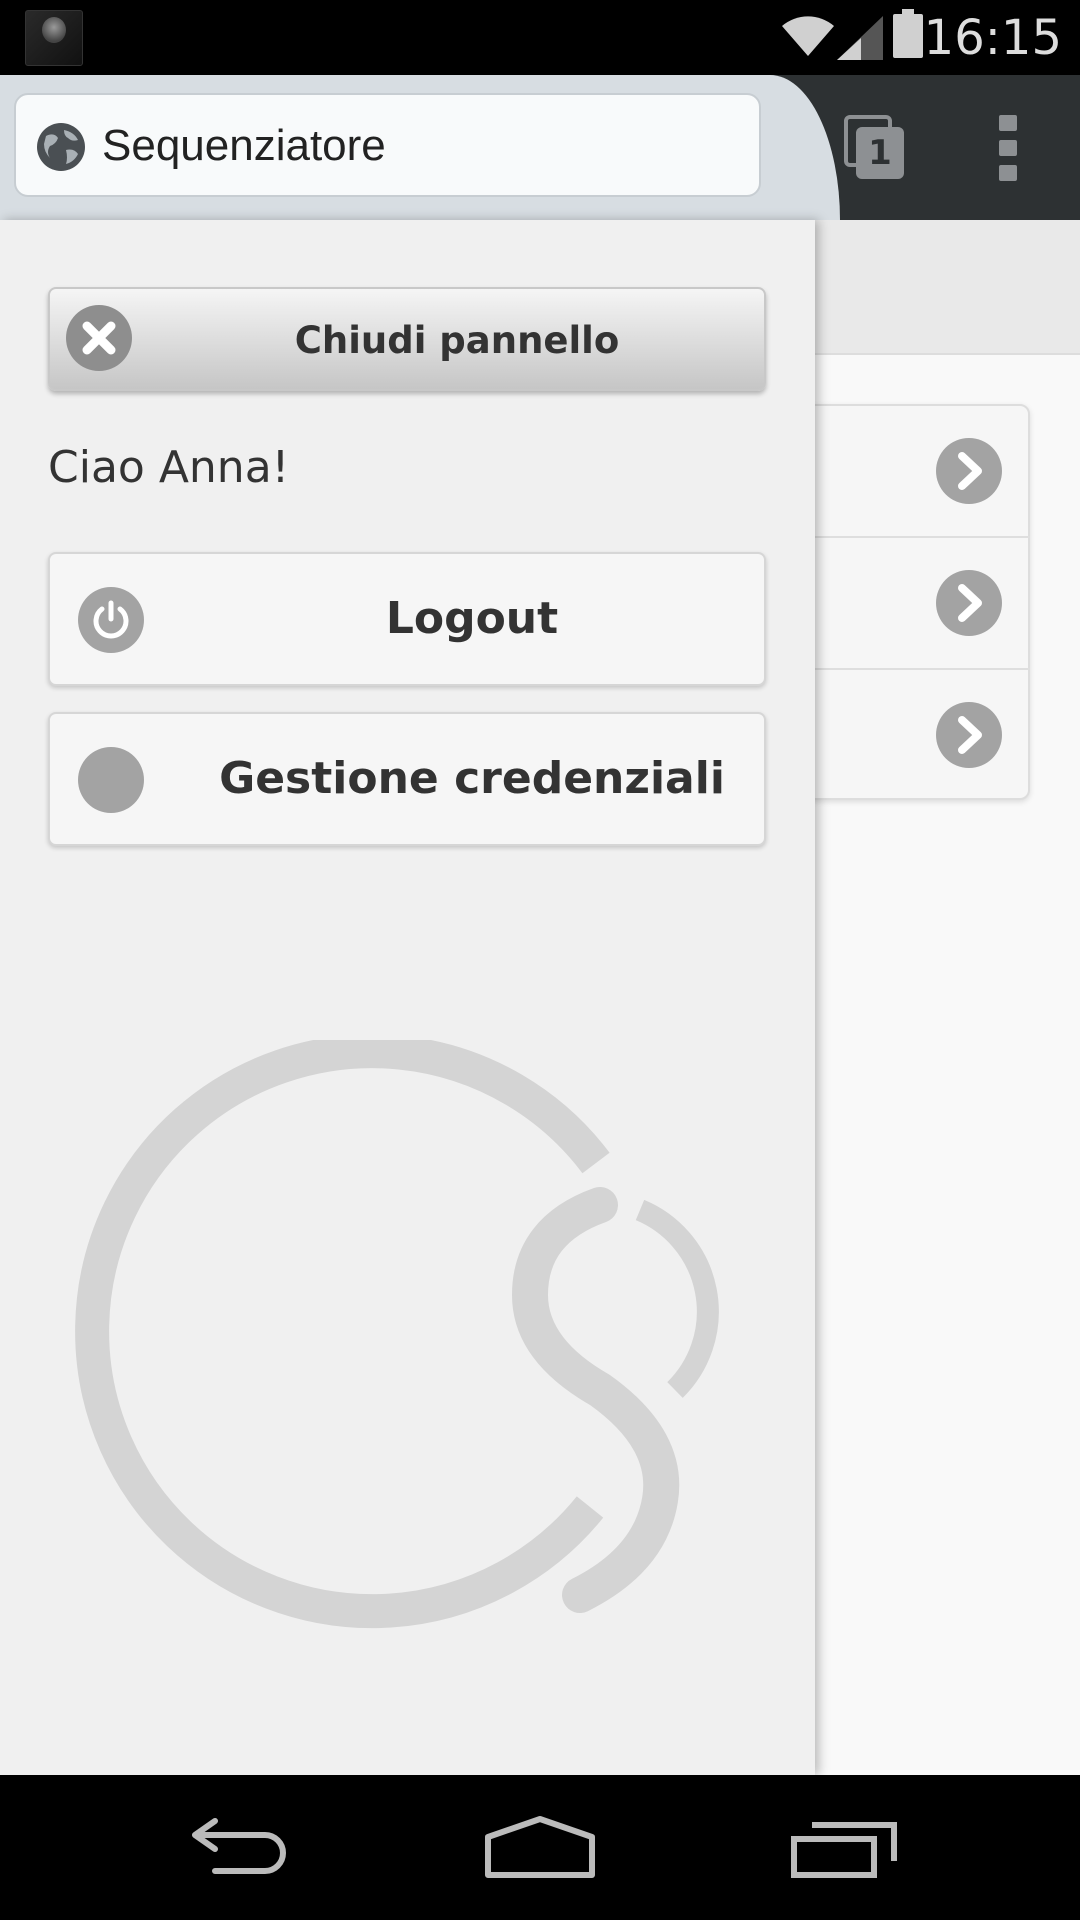 Image resolution: width=1080 pixels, height=1920 pixels. What do you see at coordinates (240, 1850) in the screenshot?
I see `back-icon` at bounding box center [240, 1850].